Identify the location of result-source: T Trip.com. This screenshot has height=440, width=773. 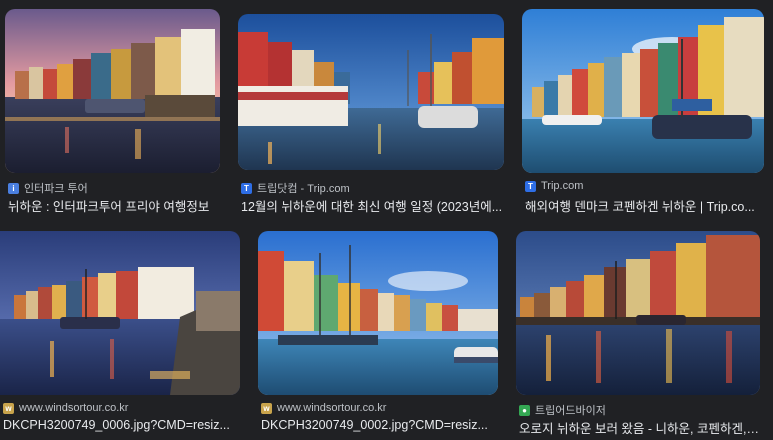
(554, 186).